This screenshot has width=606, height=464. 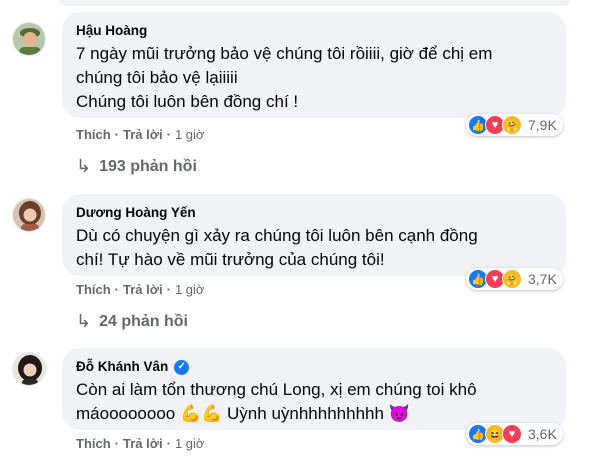 I want to click on comment-author: Dương Hoàng Yến, so click(x=314, y=213).